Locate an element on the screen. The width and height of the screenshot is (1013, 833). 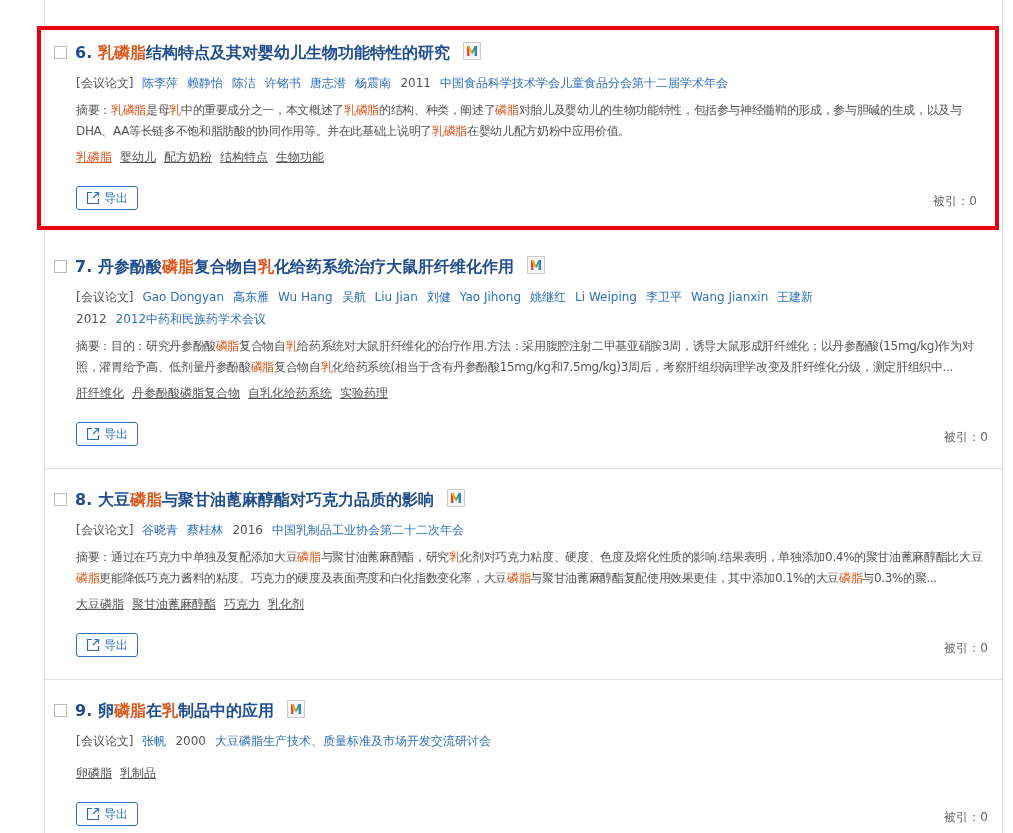
author-link: 谷晓青 is located at coordinates (160, 530).